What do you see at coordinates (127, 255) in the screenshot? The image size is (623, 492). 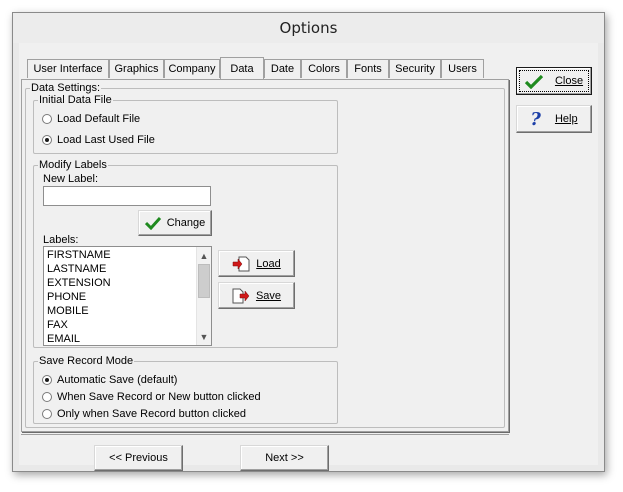 I see `list-item: FIRSTNAME` at bounding box center [127, 255].